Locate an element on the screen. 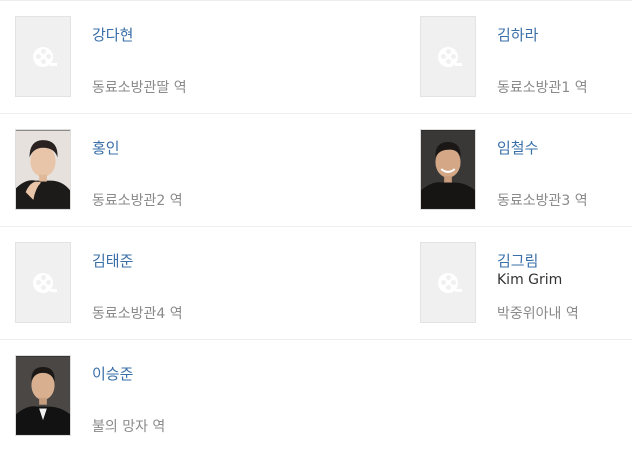 The height and width of the screenshot is (454, 632). cast-english-name: Kim Grim is located at coordinates (530, 280).